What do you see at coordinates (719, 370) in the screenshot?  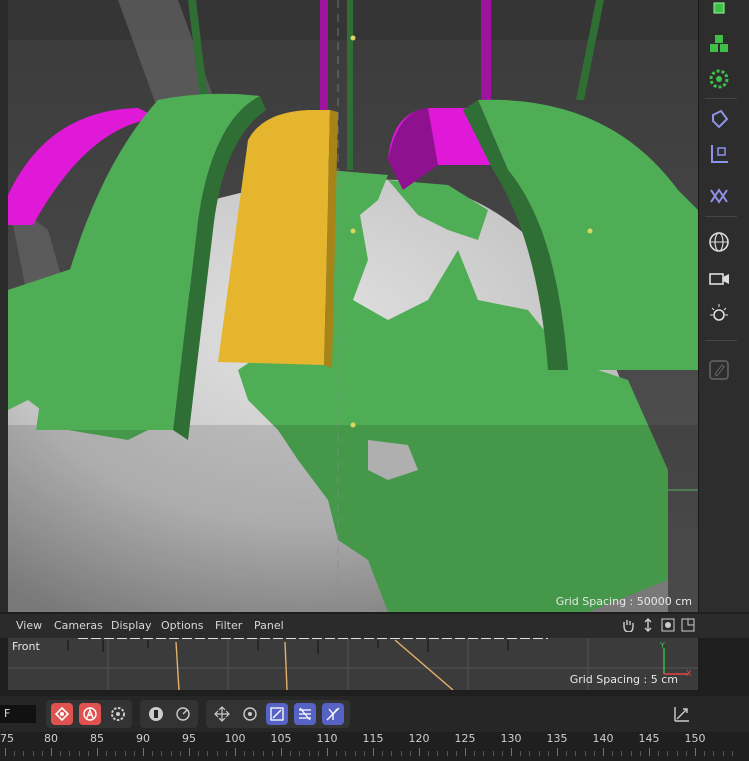 I see `pen-disabled-icon` at bounding box center [719, 370].